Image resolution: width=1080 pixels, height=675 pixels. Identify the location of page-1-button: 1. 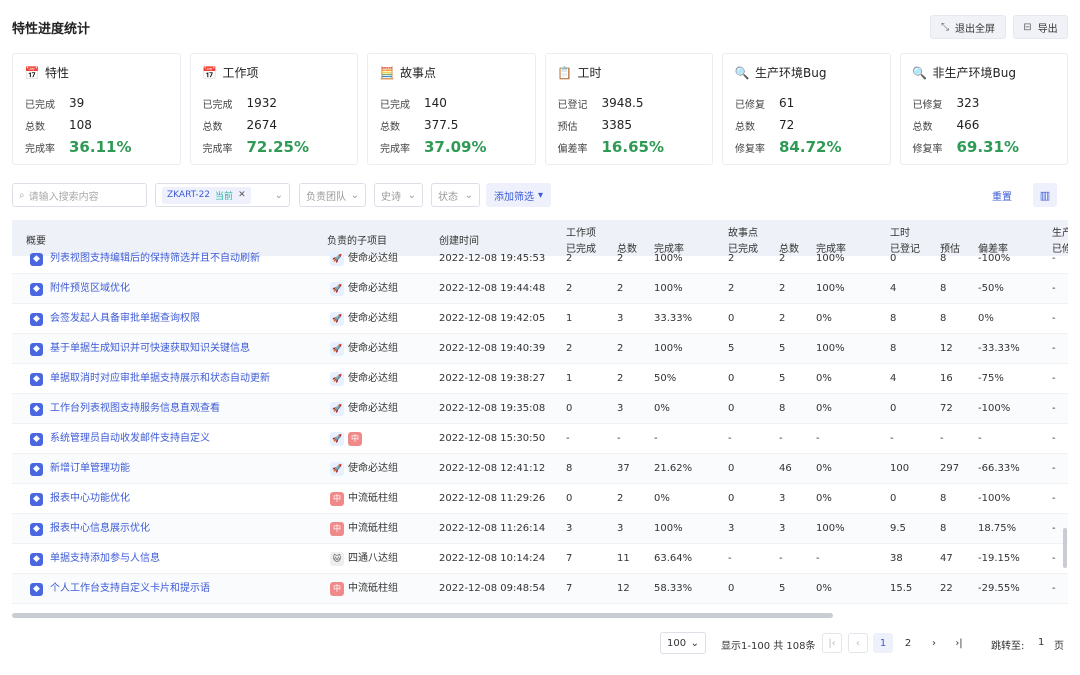
(883, 643).